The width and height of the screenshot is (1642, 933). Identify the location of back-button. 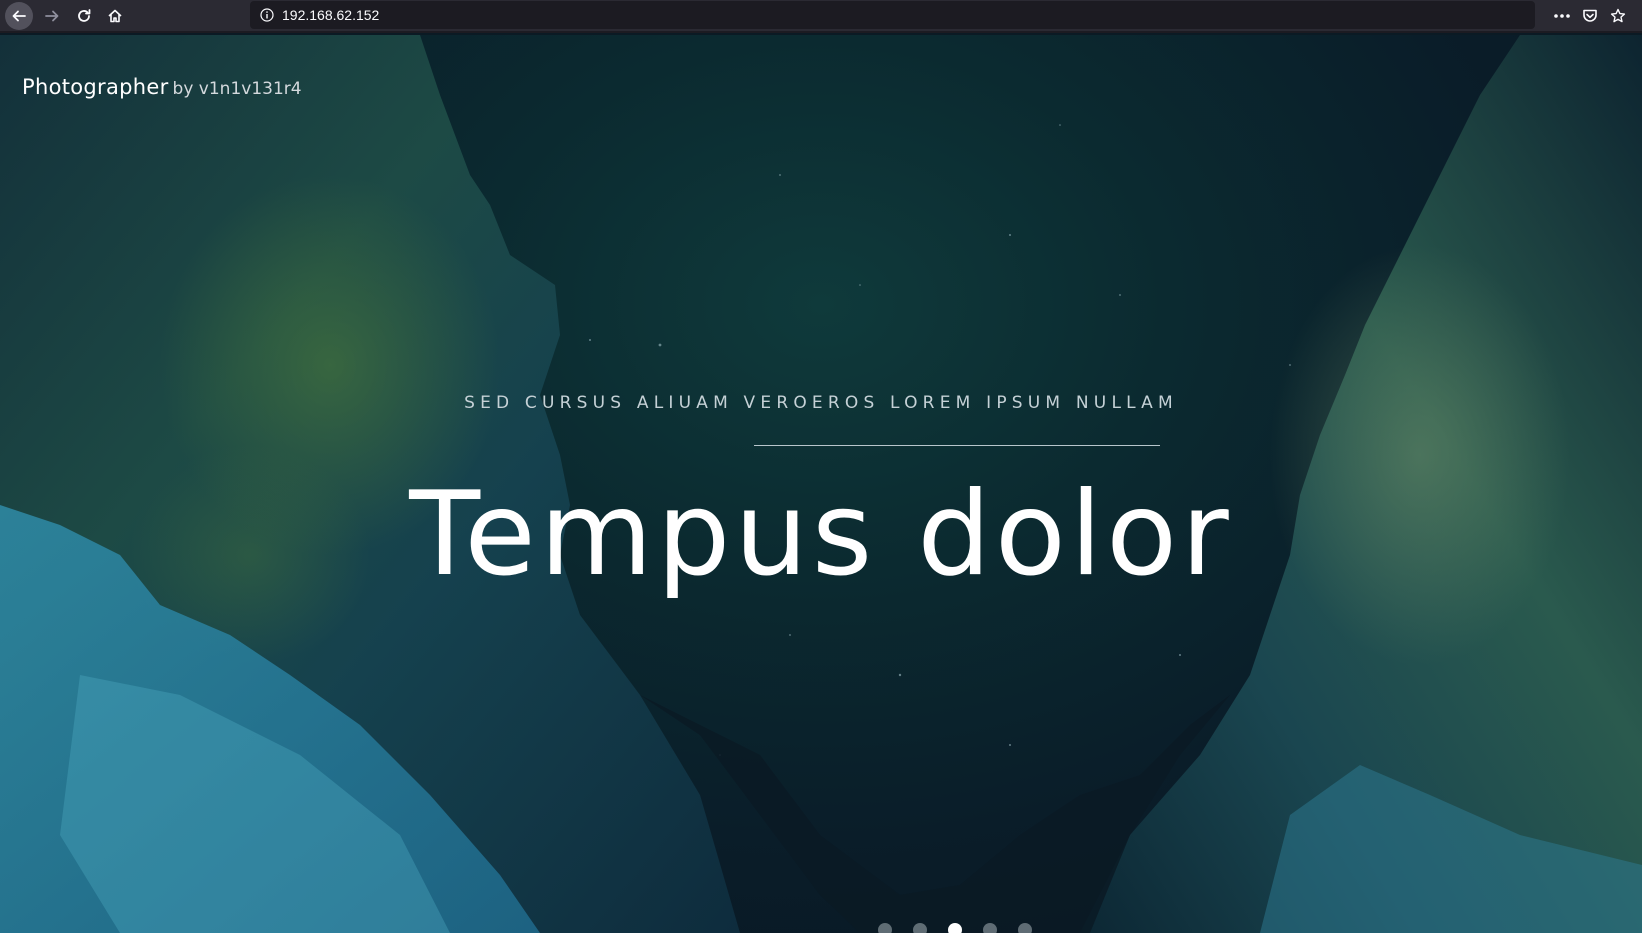
(19, 16).